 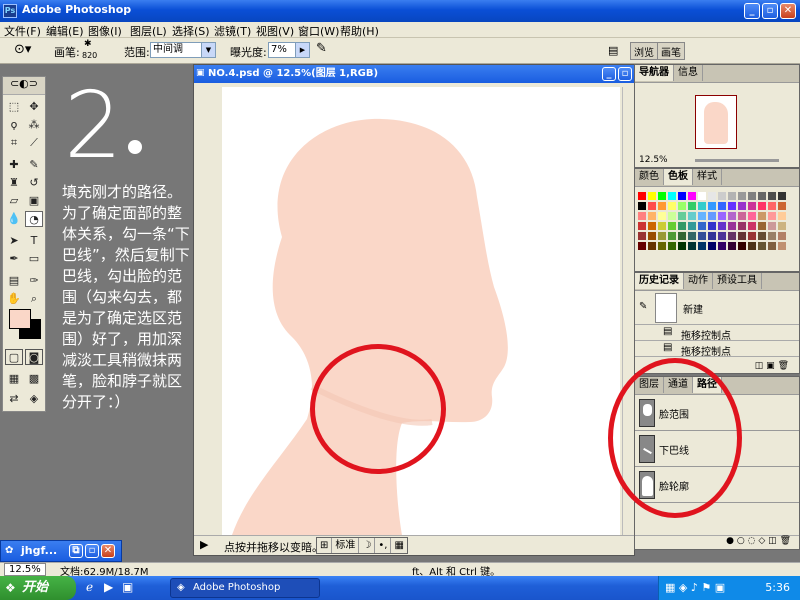 I want to click on load-selection-icon: ◌, so click(x=752, y=541).